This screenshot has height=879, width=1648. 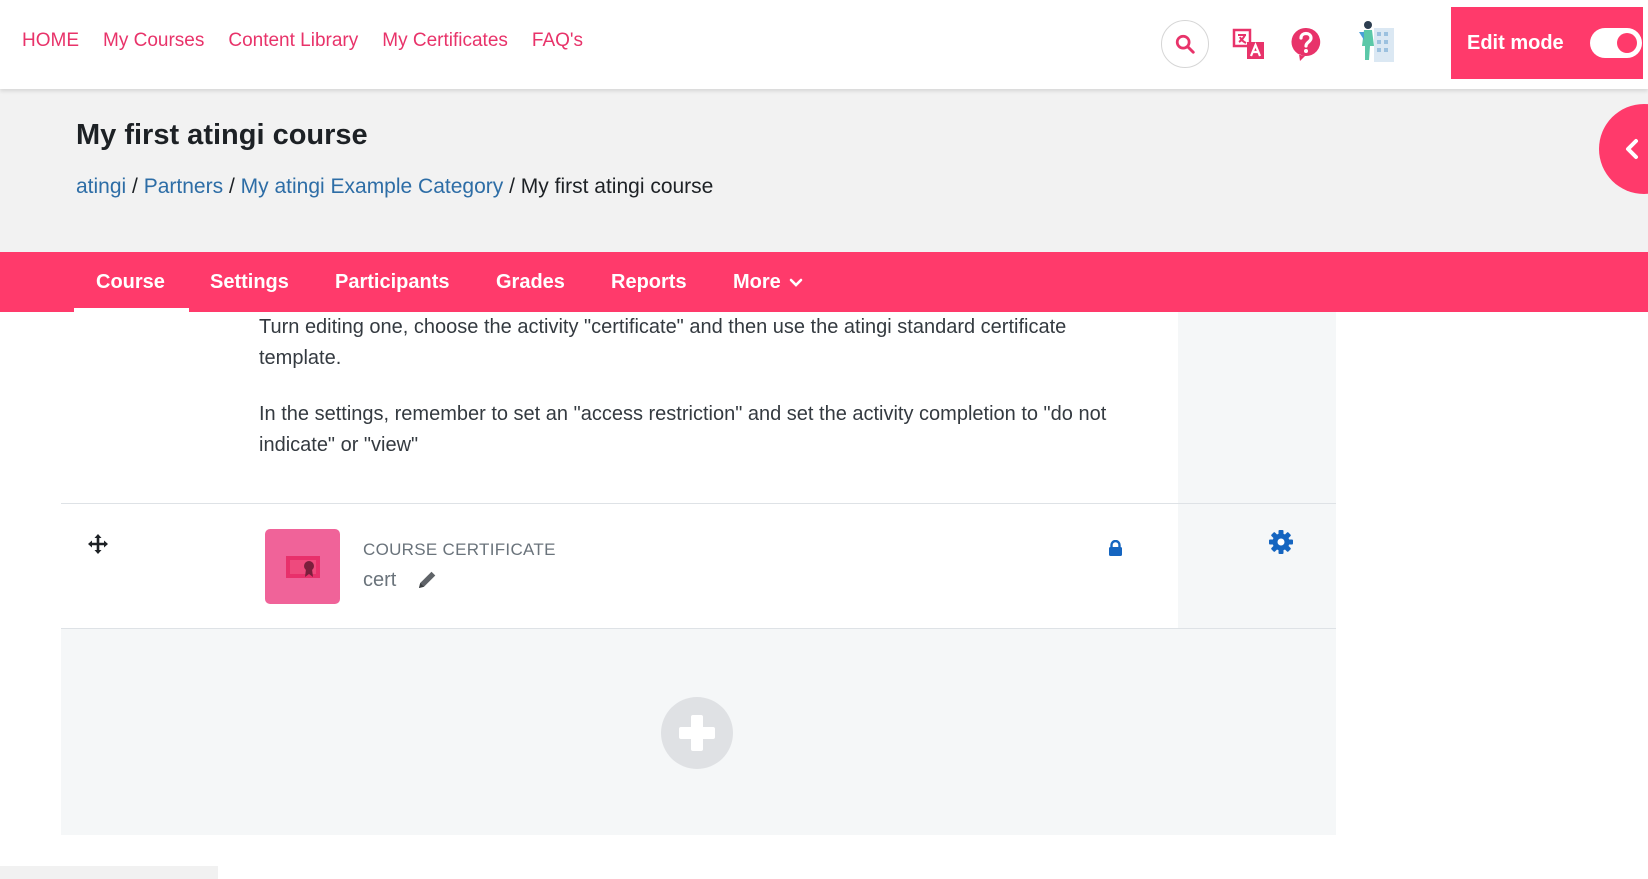 I want to click on search-icon, so click(x=1185, y=44).